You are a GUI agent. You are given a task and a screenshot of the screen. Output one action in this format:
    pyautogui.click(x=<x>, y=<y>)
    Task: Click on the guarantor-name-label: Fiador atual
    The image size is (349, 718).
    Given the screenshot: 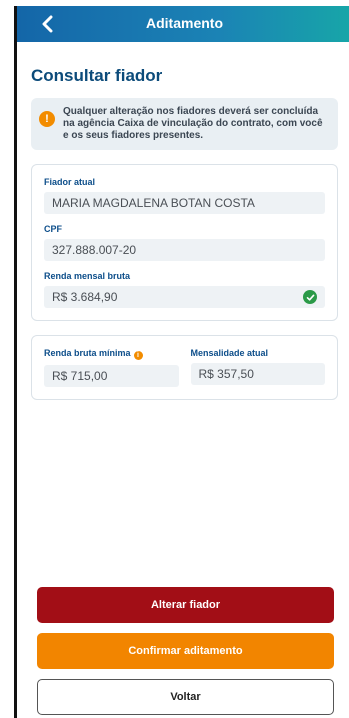 What is the action you would take?
    pyautogui.click(x=70, y=182)
    